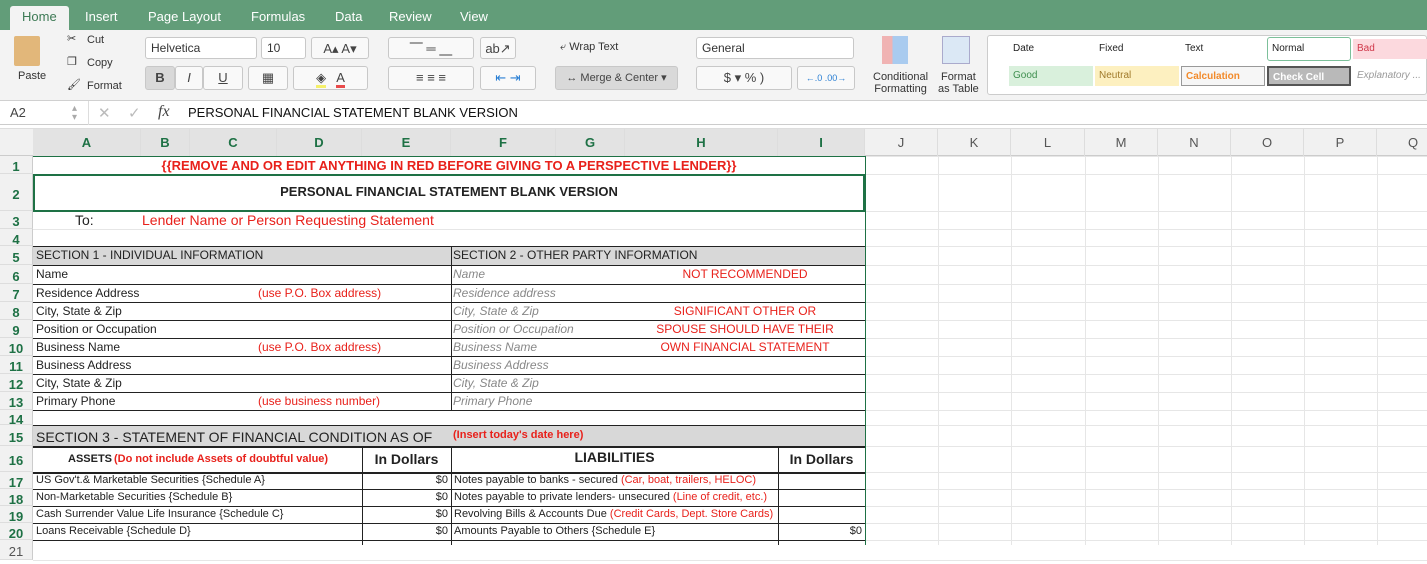 This screenshot has width=1427, height=564. What do you see at coordinates (504, 293) in the screenshot?
I see `s2-label: Residence address` at bounding box center [504, 293].